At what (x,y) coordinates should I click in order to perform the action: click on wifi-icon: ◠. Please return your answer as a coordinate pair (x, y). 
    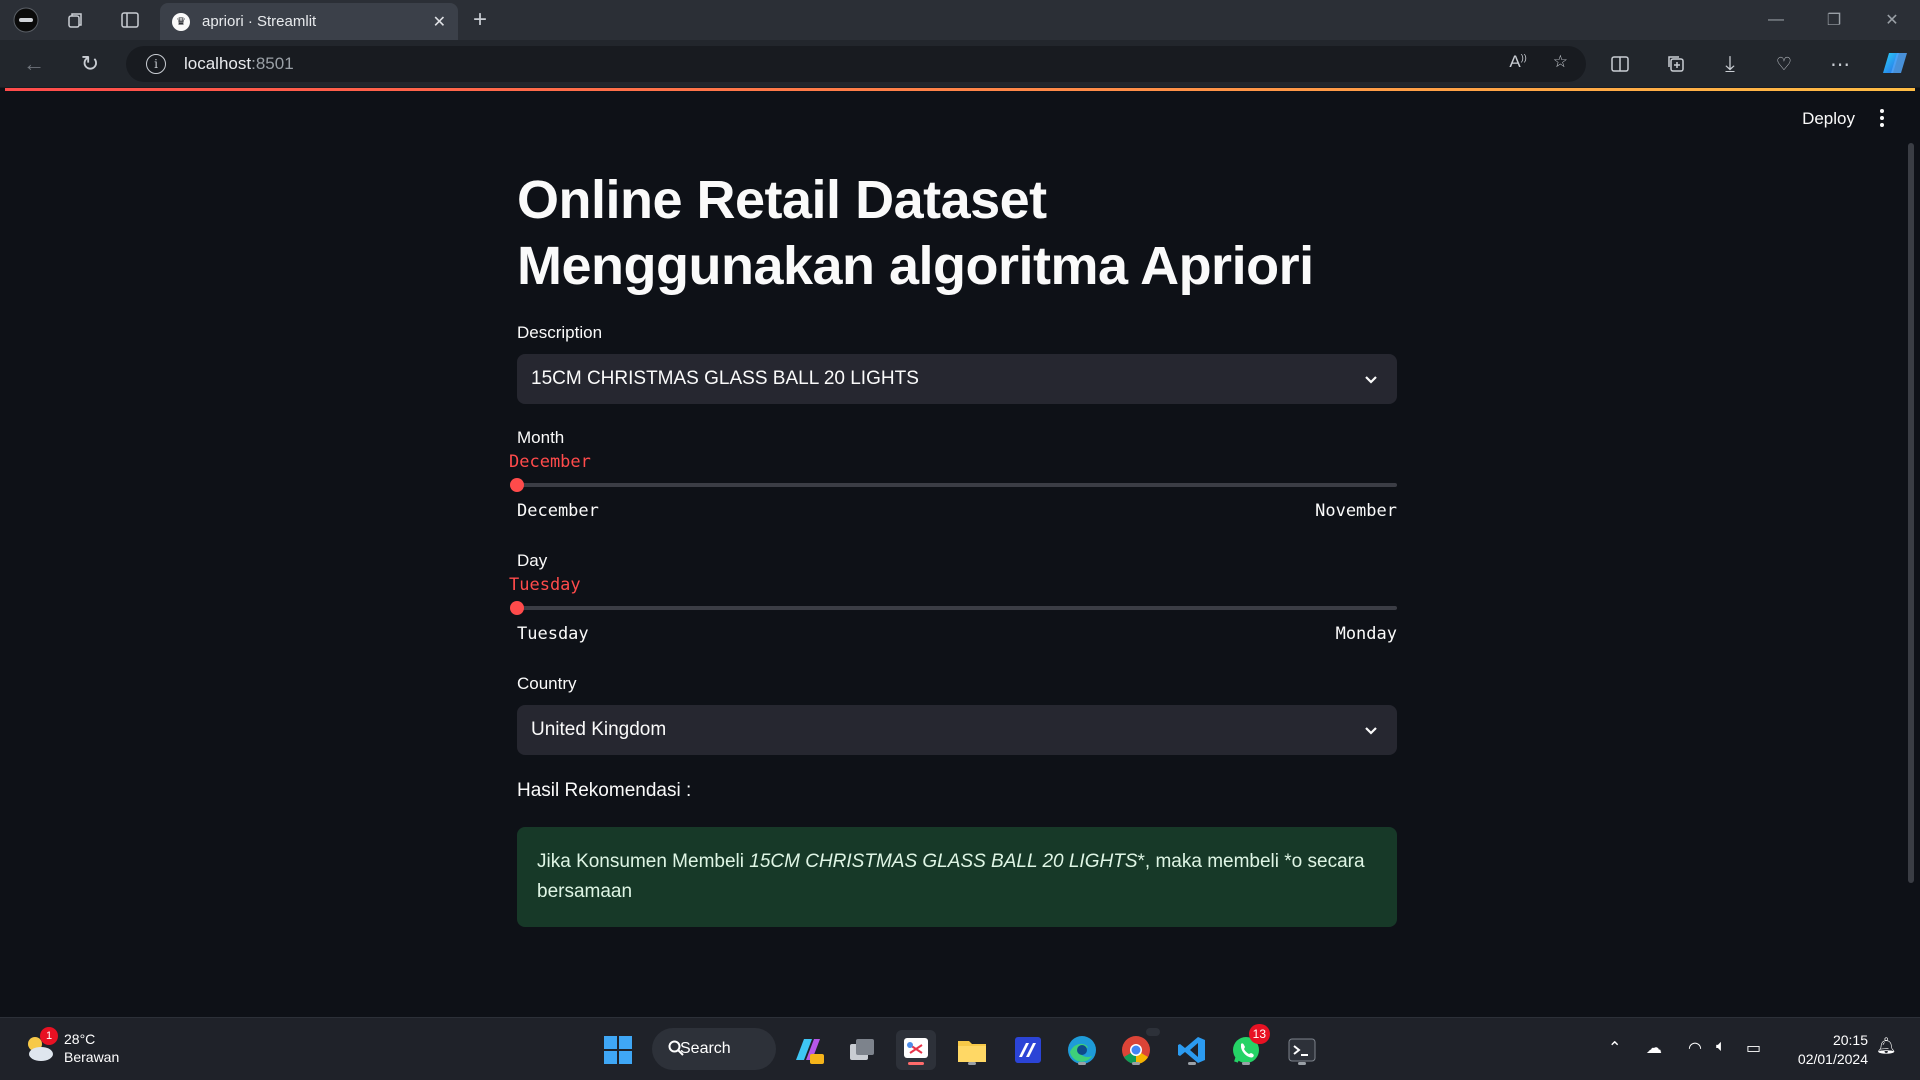
    Looking at the image, I should click on (1695, 1048).